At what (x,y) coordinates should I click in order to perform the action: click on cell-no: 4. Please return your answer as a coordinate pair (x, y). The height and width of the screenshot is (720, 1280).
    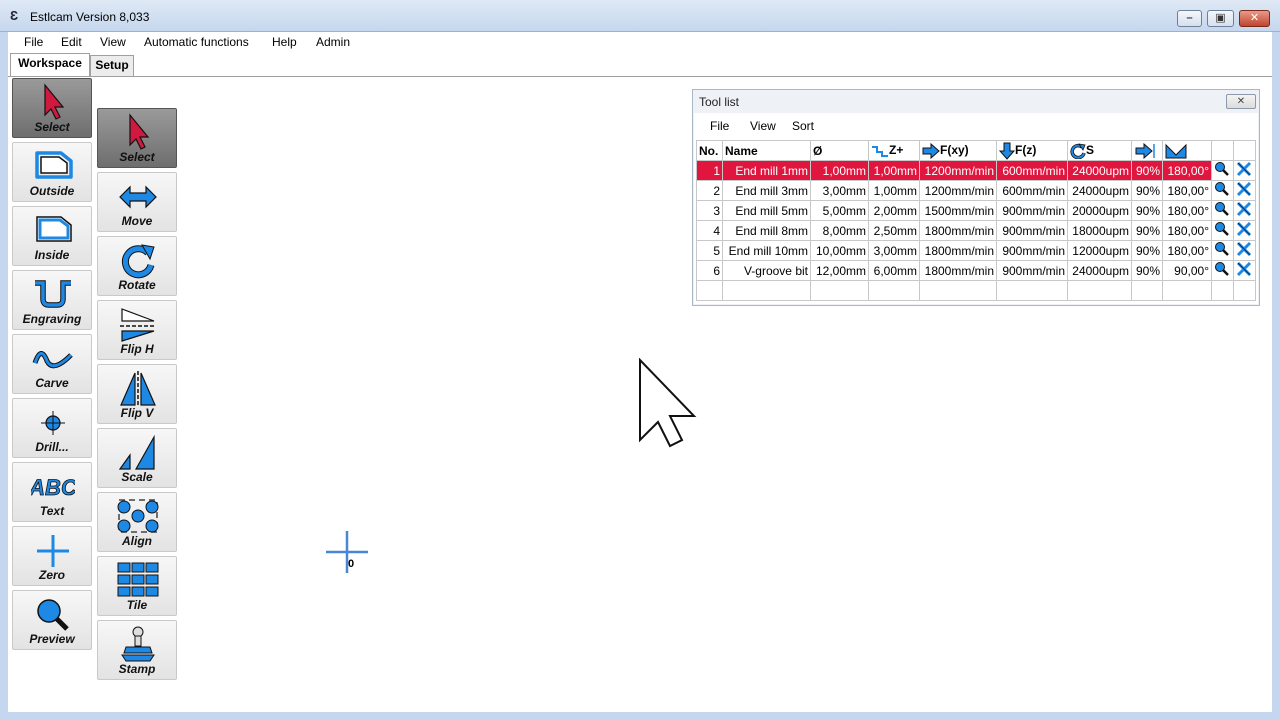
    Looking at the image, I should click on (709, 230).